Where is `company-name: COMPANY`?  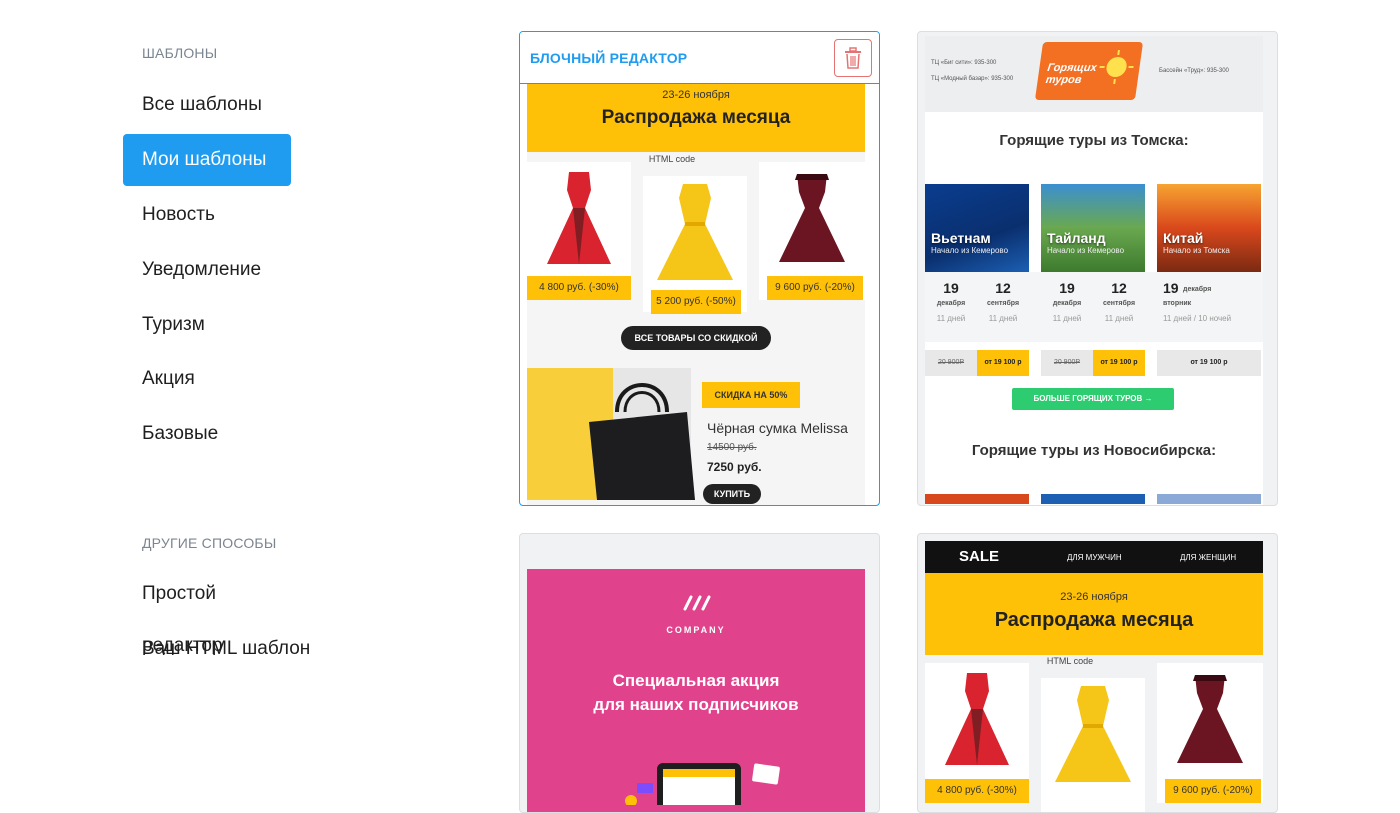 company-name: COMPANY is located at coordinates (696, 630).